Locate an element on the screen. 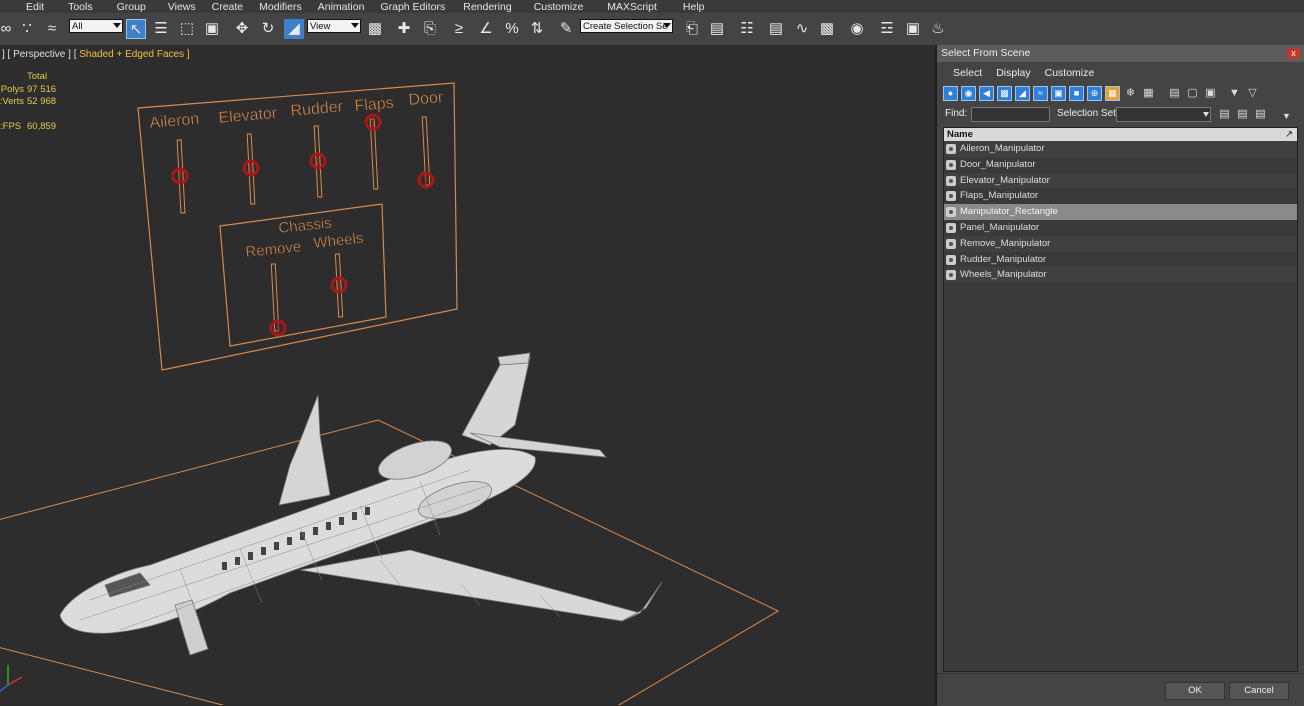  find-row: Find: Selection Set: ▤ ▤ ▤ ▼ is located at coordinates (1120, 115).